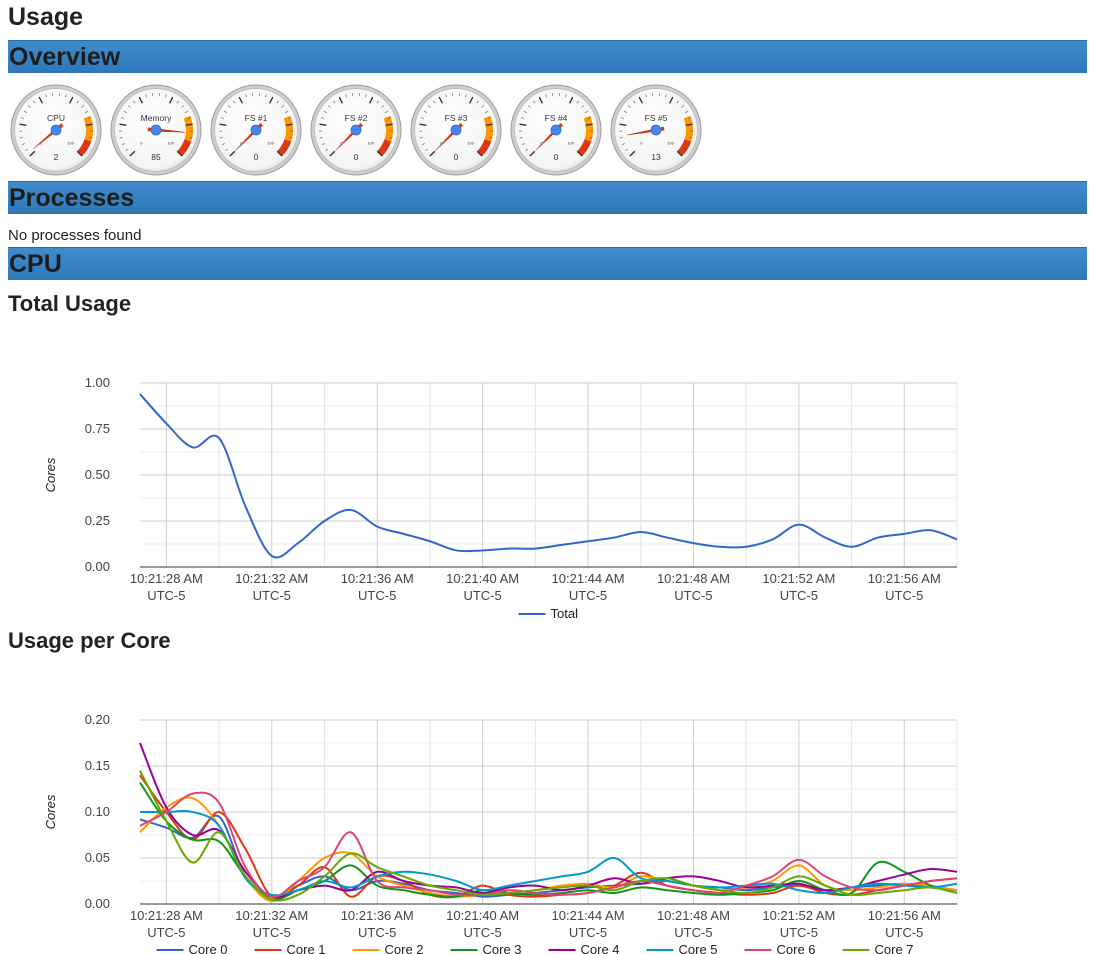  I want to click on gauge-dial: 0 100FS #30, so click(456, 130).